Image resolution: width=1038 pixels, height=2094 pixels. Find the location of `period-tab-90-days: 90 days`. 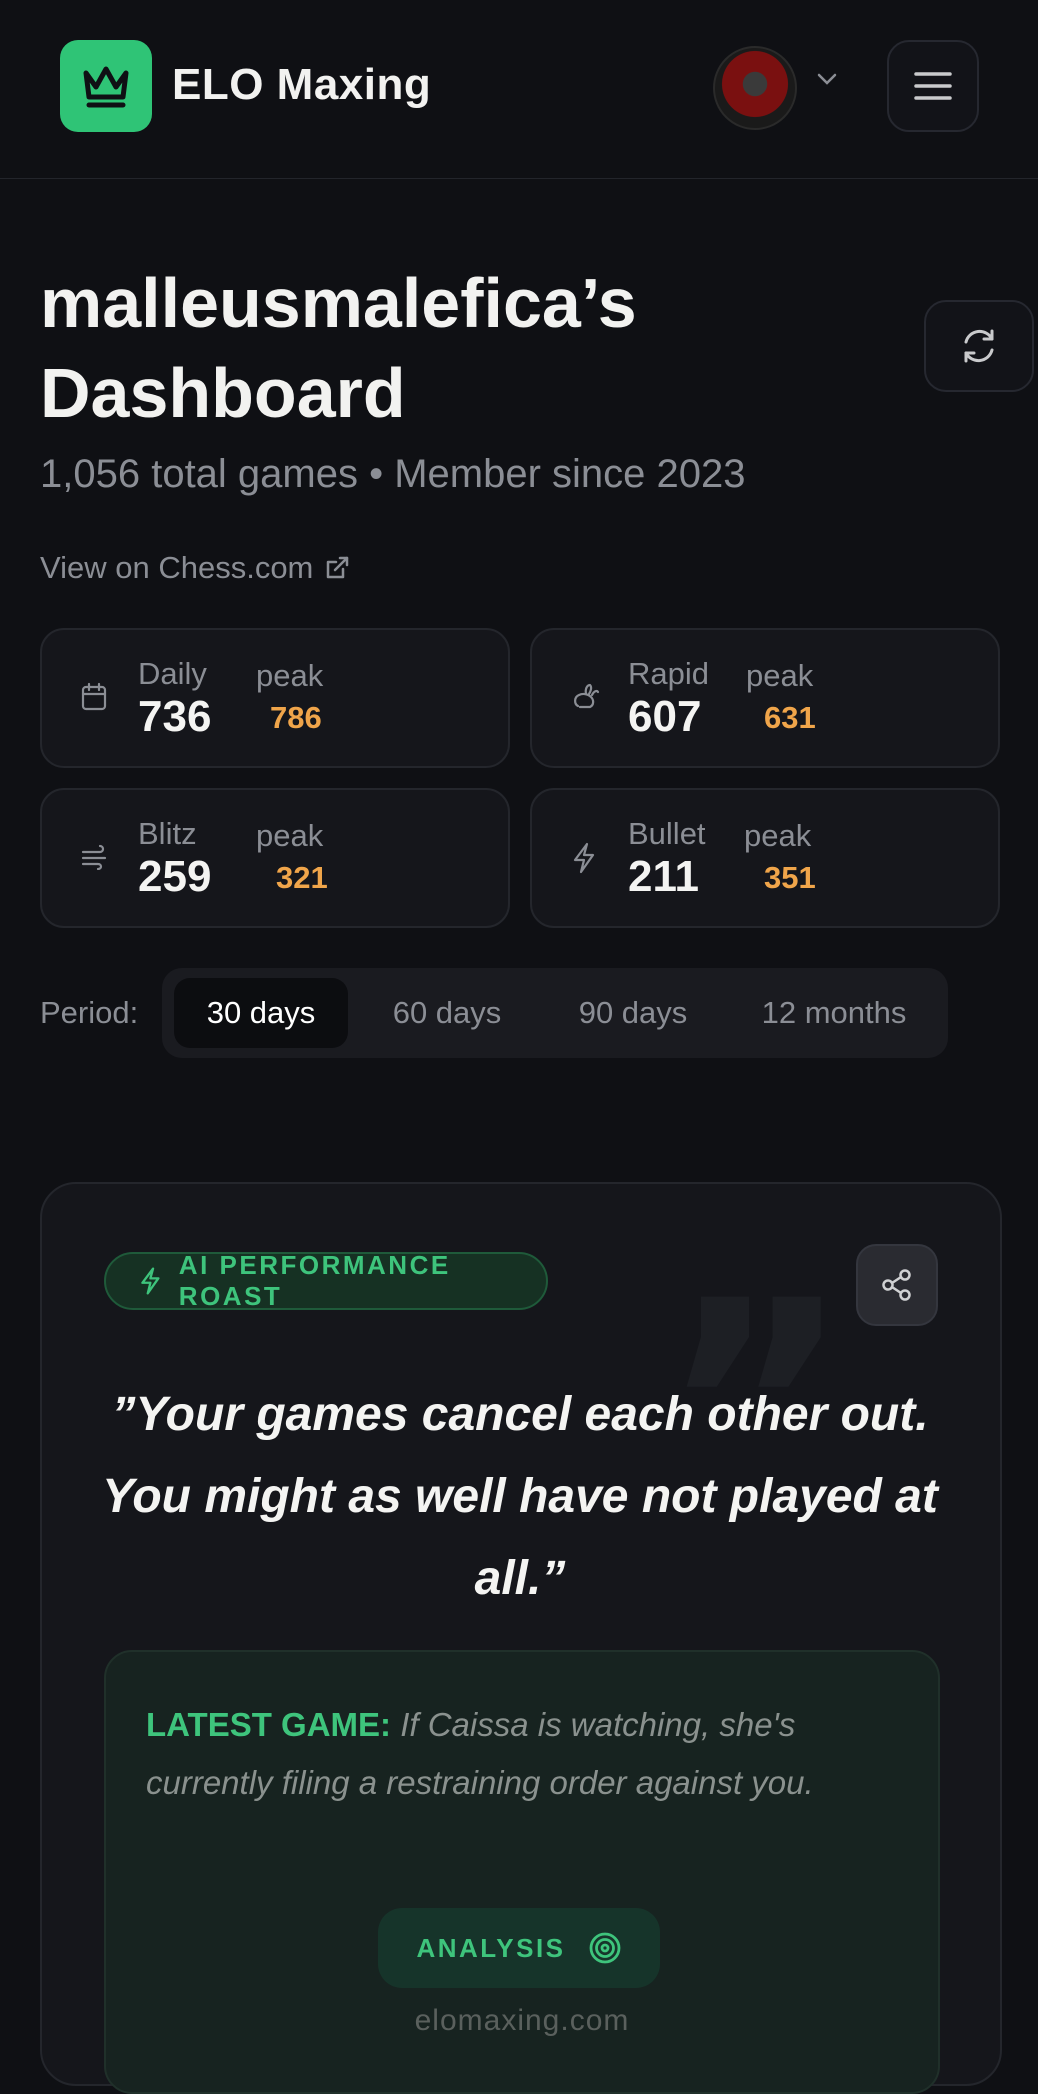

period-tab-90-days: 90 days is located at coordinates (633, 1013).